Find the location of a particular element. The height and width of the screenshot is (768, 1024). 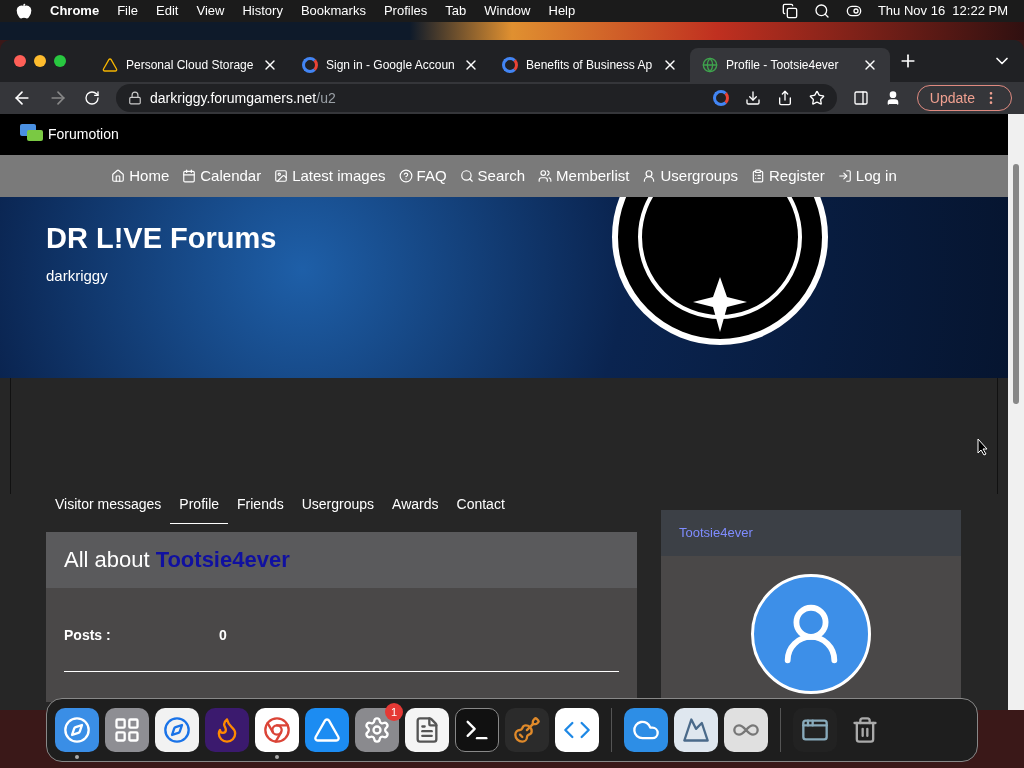

notification-badge: 1 is located at coordinates (394, 712).